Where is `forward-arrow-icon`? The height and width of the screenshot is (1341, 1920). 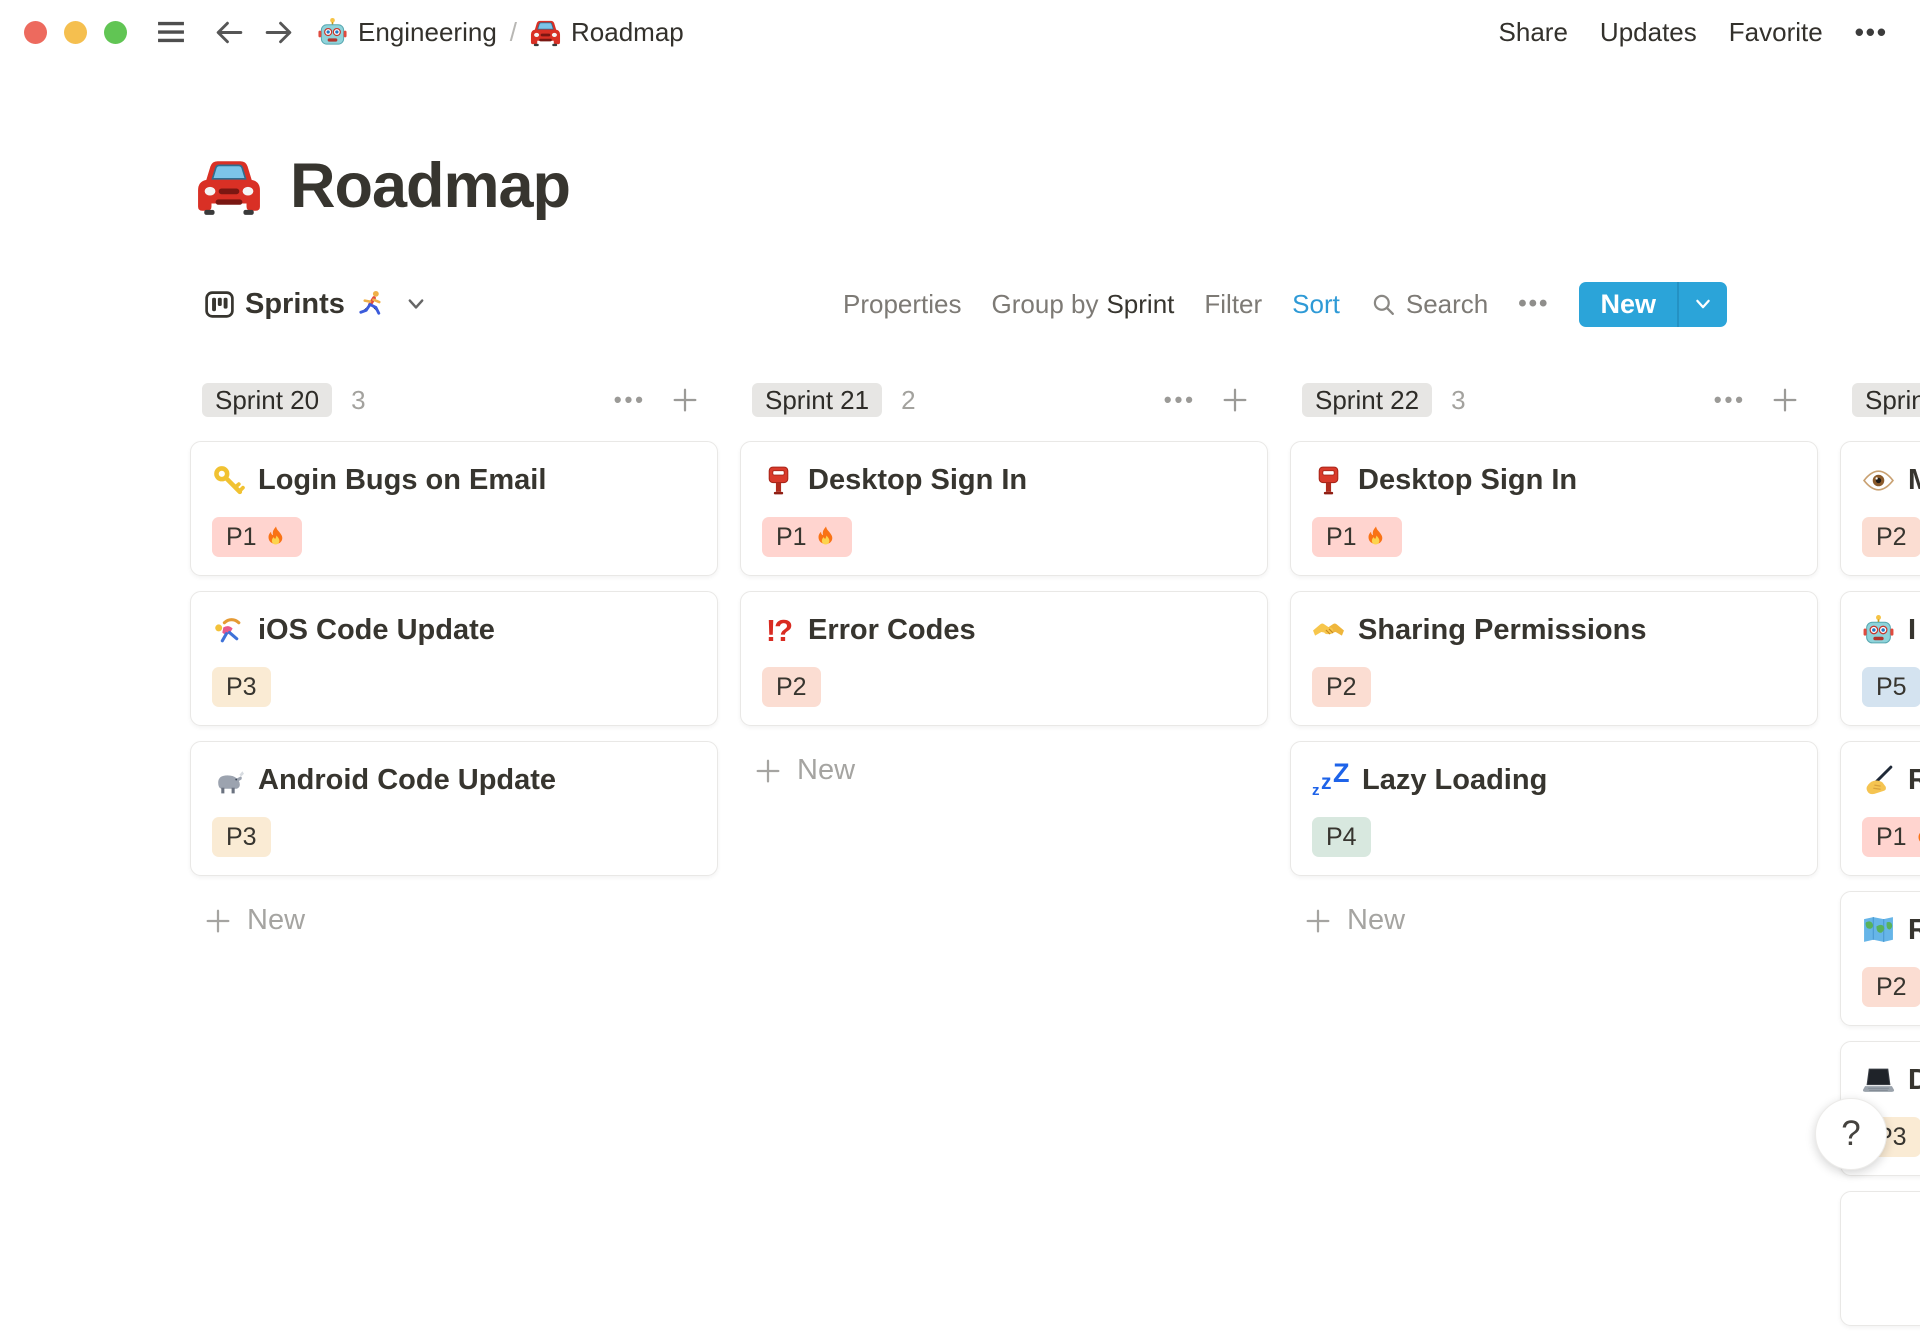 forward-arrow-icon is located at coordinates (278, 32).